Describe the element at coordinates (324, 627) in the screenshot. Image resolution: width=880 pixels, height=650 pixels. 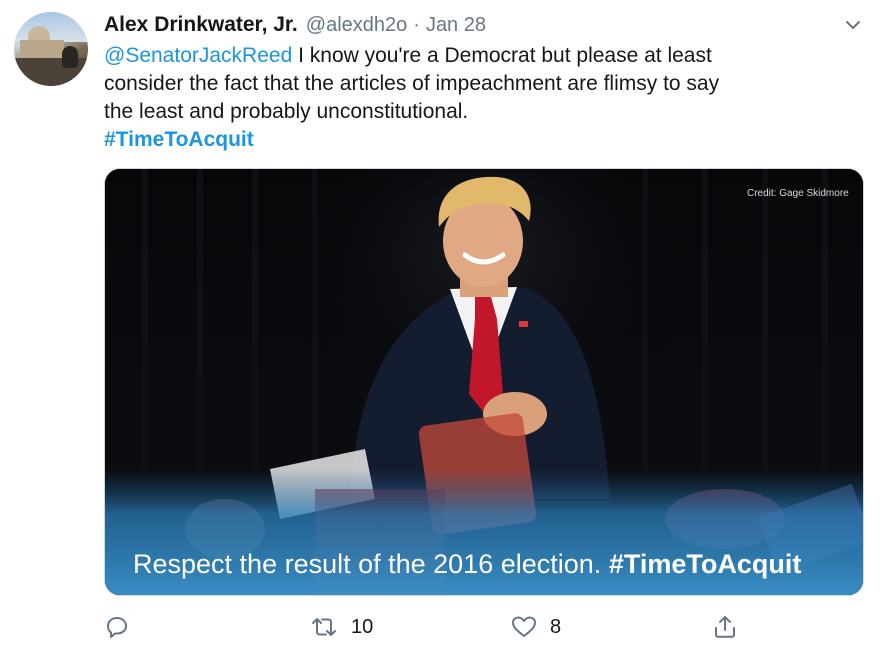
I see `retweet-icon` at that location.